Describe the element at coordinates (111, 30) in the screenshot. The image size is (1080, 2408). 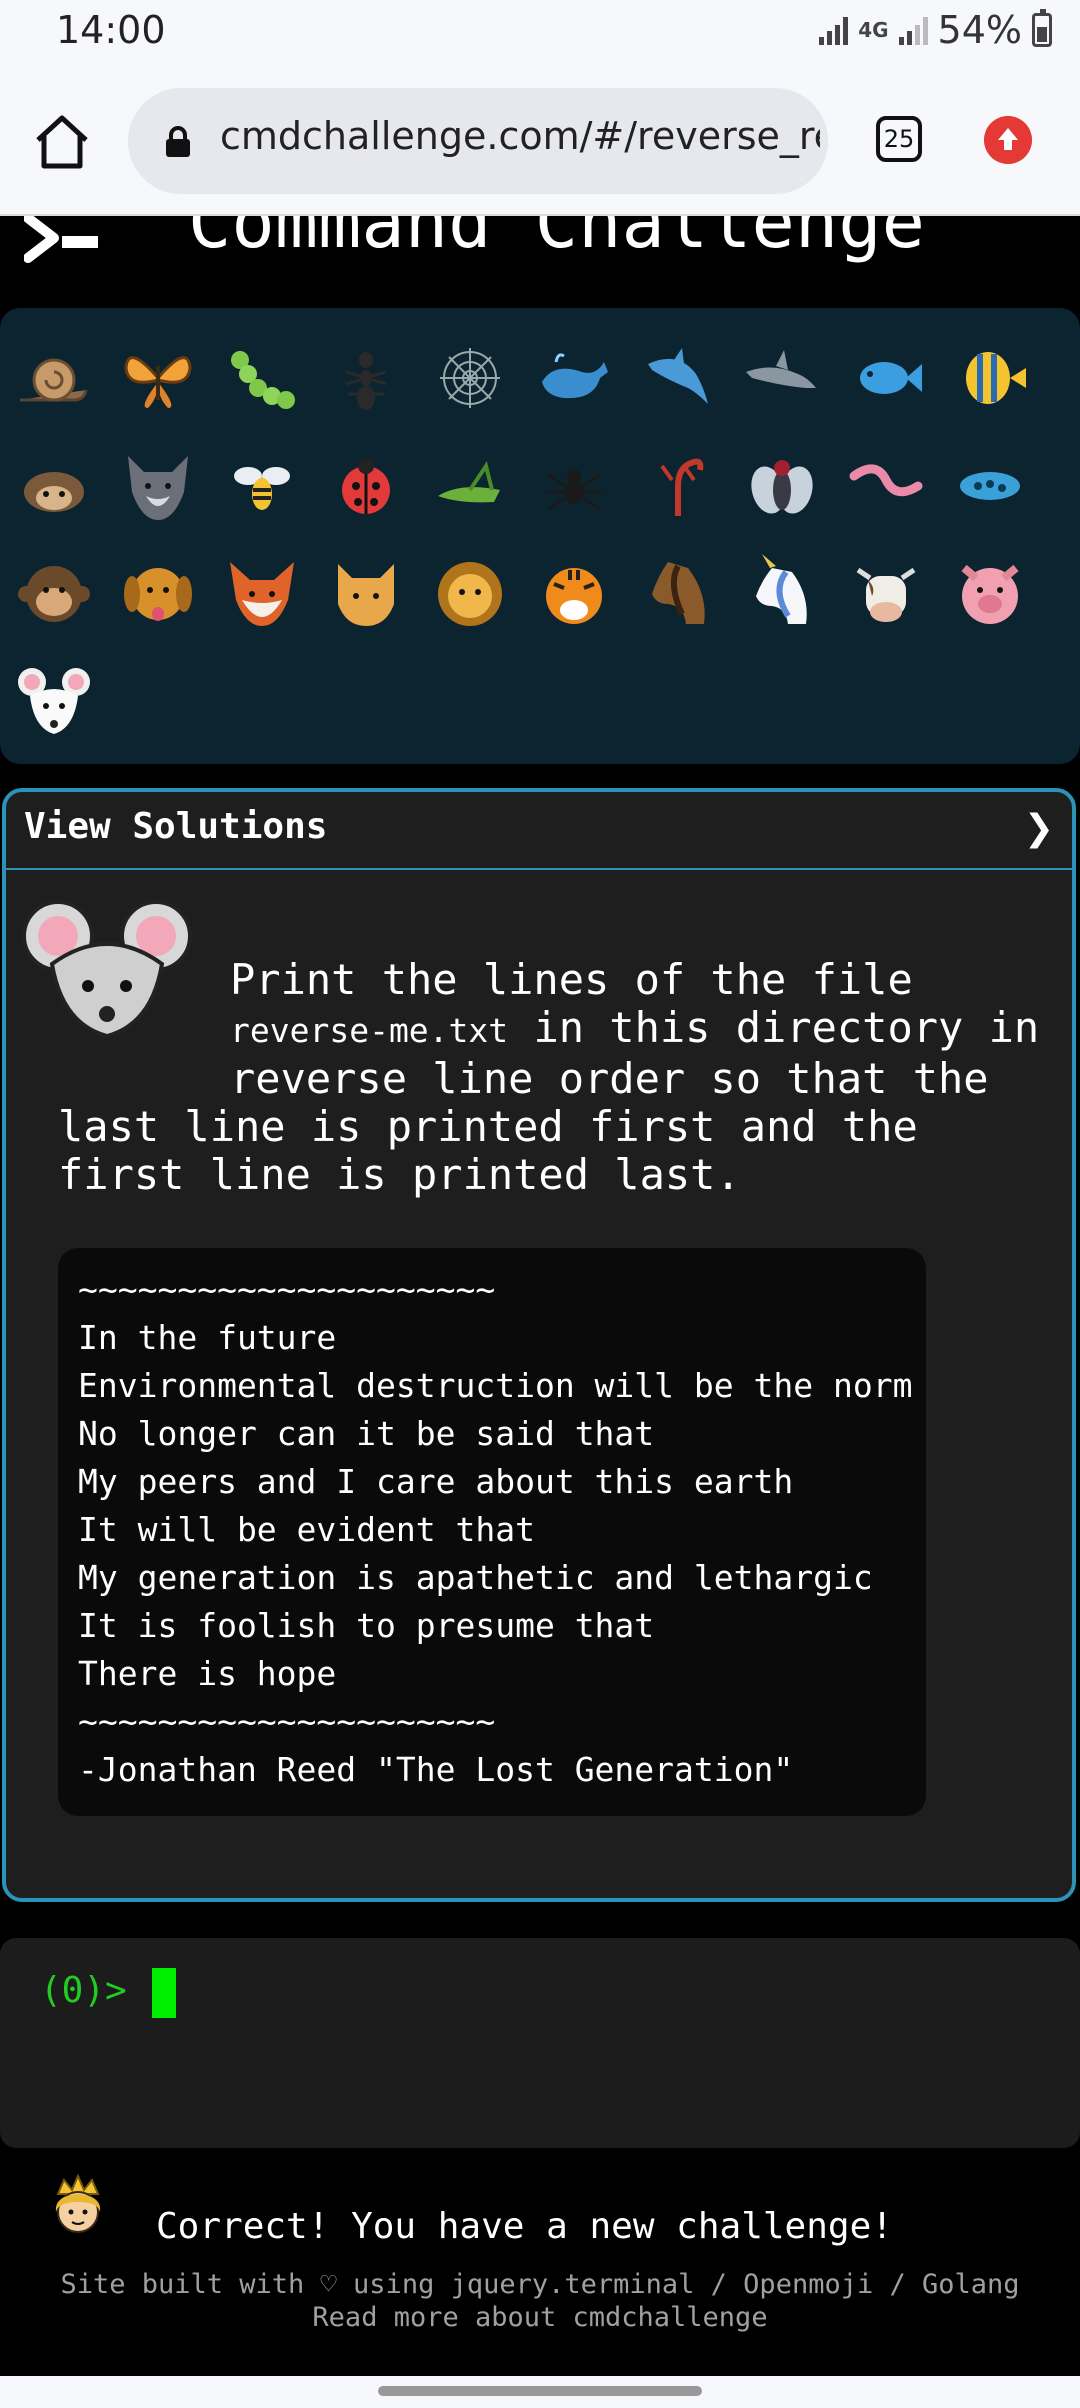
I see `status-time: 14:00` at that location.